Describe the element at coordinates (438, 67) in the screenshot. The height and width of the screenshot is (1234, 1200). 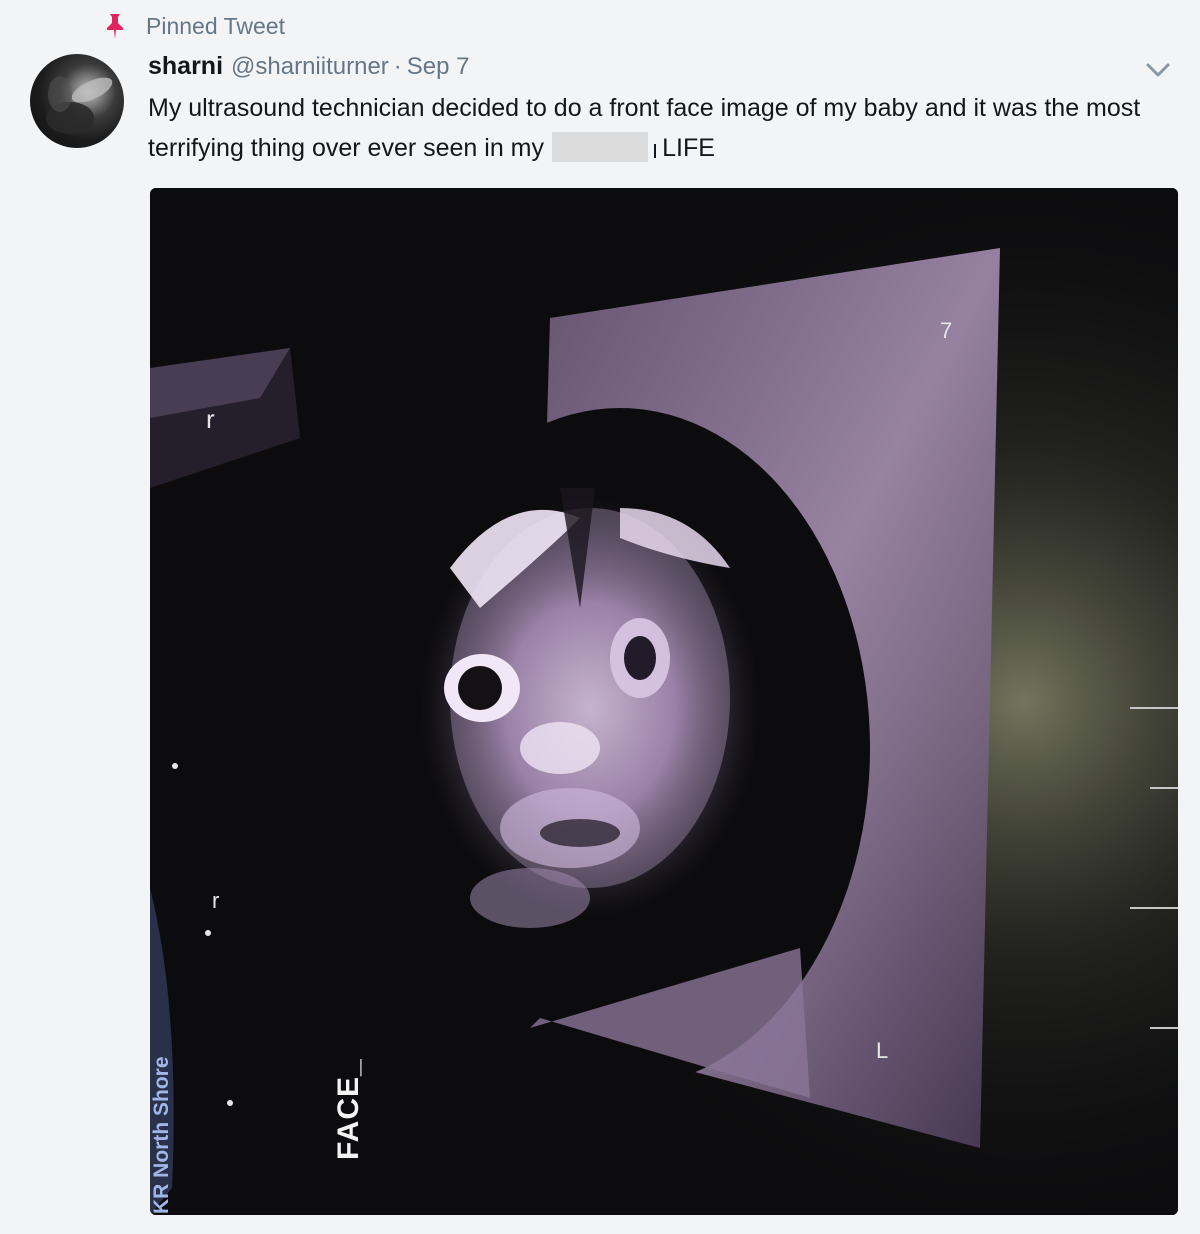
I see `tweet-date: Sep 7` at that location.